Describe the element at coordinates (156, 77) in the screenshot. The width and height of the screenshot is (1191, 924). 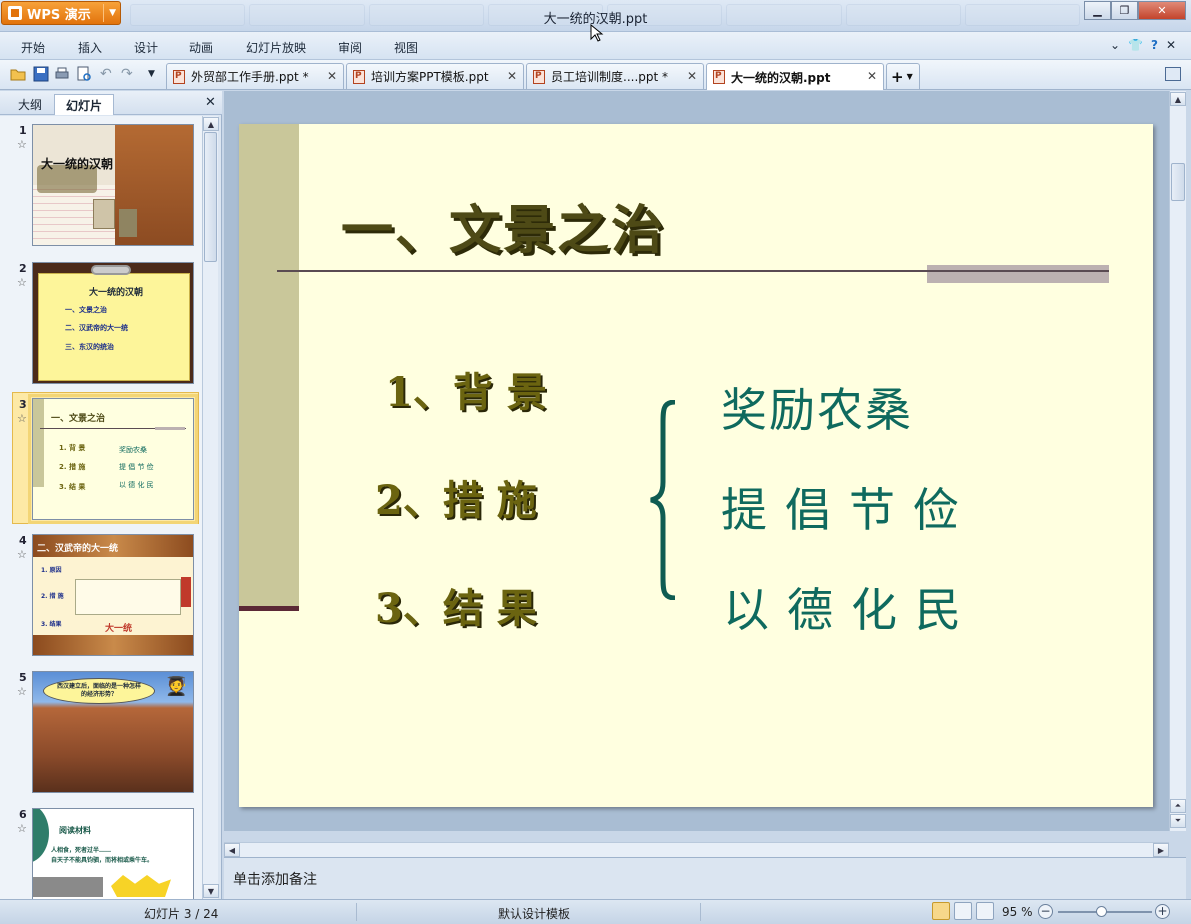
I see `customize-toolbar-icon: ▼` at that location.